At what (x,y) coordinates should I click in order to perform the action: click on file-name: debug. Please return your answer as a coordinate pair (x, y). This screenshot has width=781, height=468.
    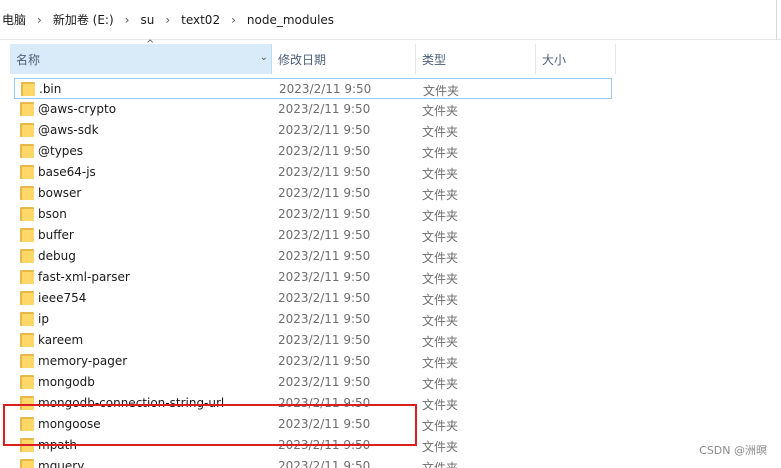
    Looking at the image, I should click on (57, 256).